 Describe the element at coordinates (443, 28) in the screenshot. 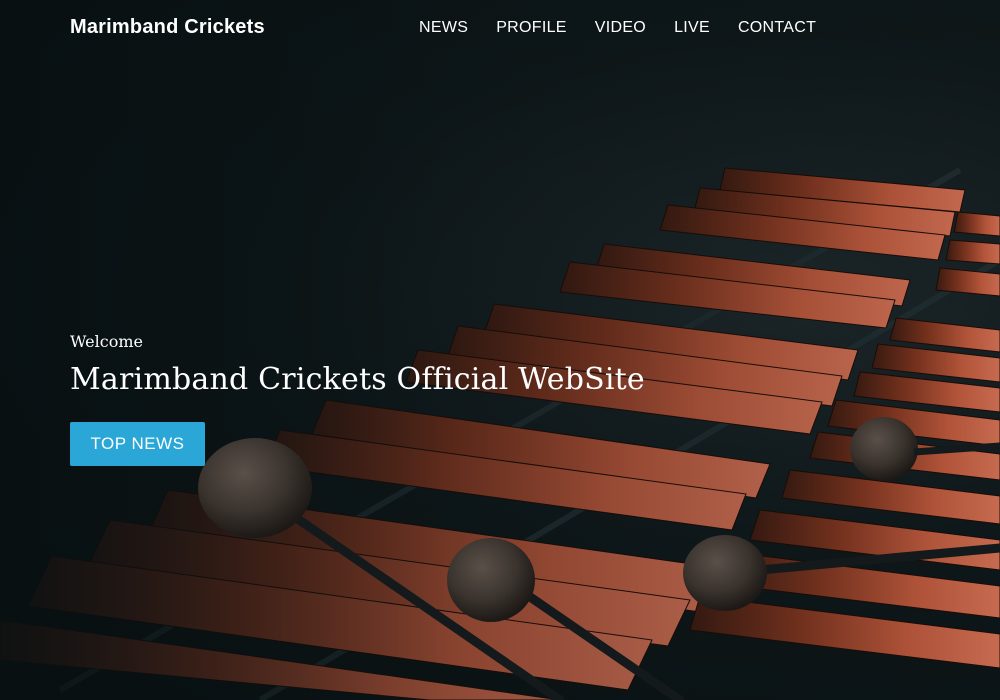

I see `nav-news: NEWS` at that location.